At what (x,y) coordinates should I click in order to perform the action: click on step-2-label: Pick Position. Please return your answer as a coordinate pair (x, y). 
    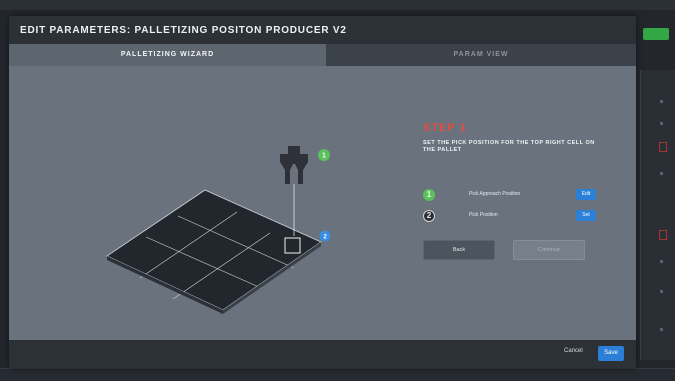
    Looking at the image, I should click on (483, 215).